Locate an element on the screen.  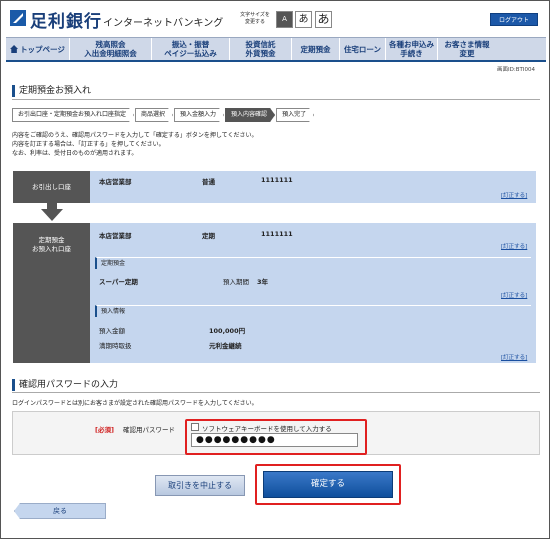
withdraw-account-panel is located at coordinates (313, 187).